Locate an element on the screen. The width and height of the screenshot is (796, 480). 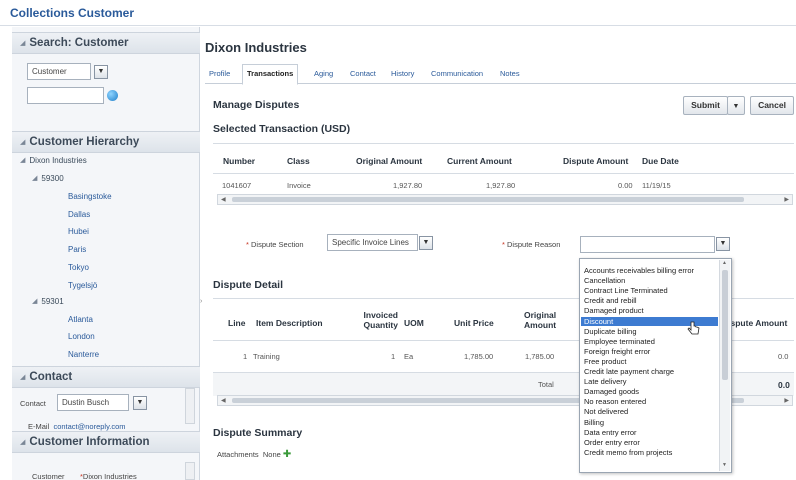
add-attachment-icon: ✚ is located at coordinates (287, 454).